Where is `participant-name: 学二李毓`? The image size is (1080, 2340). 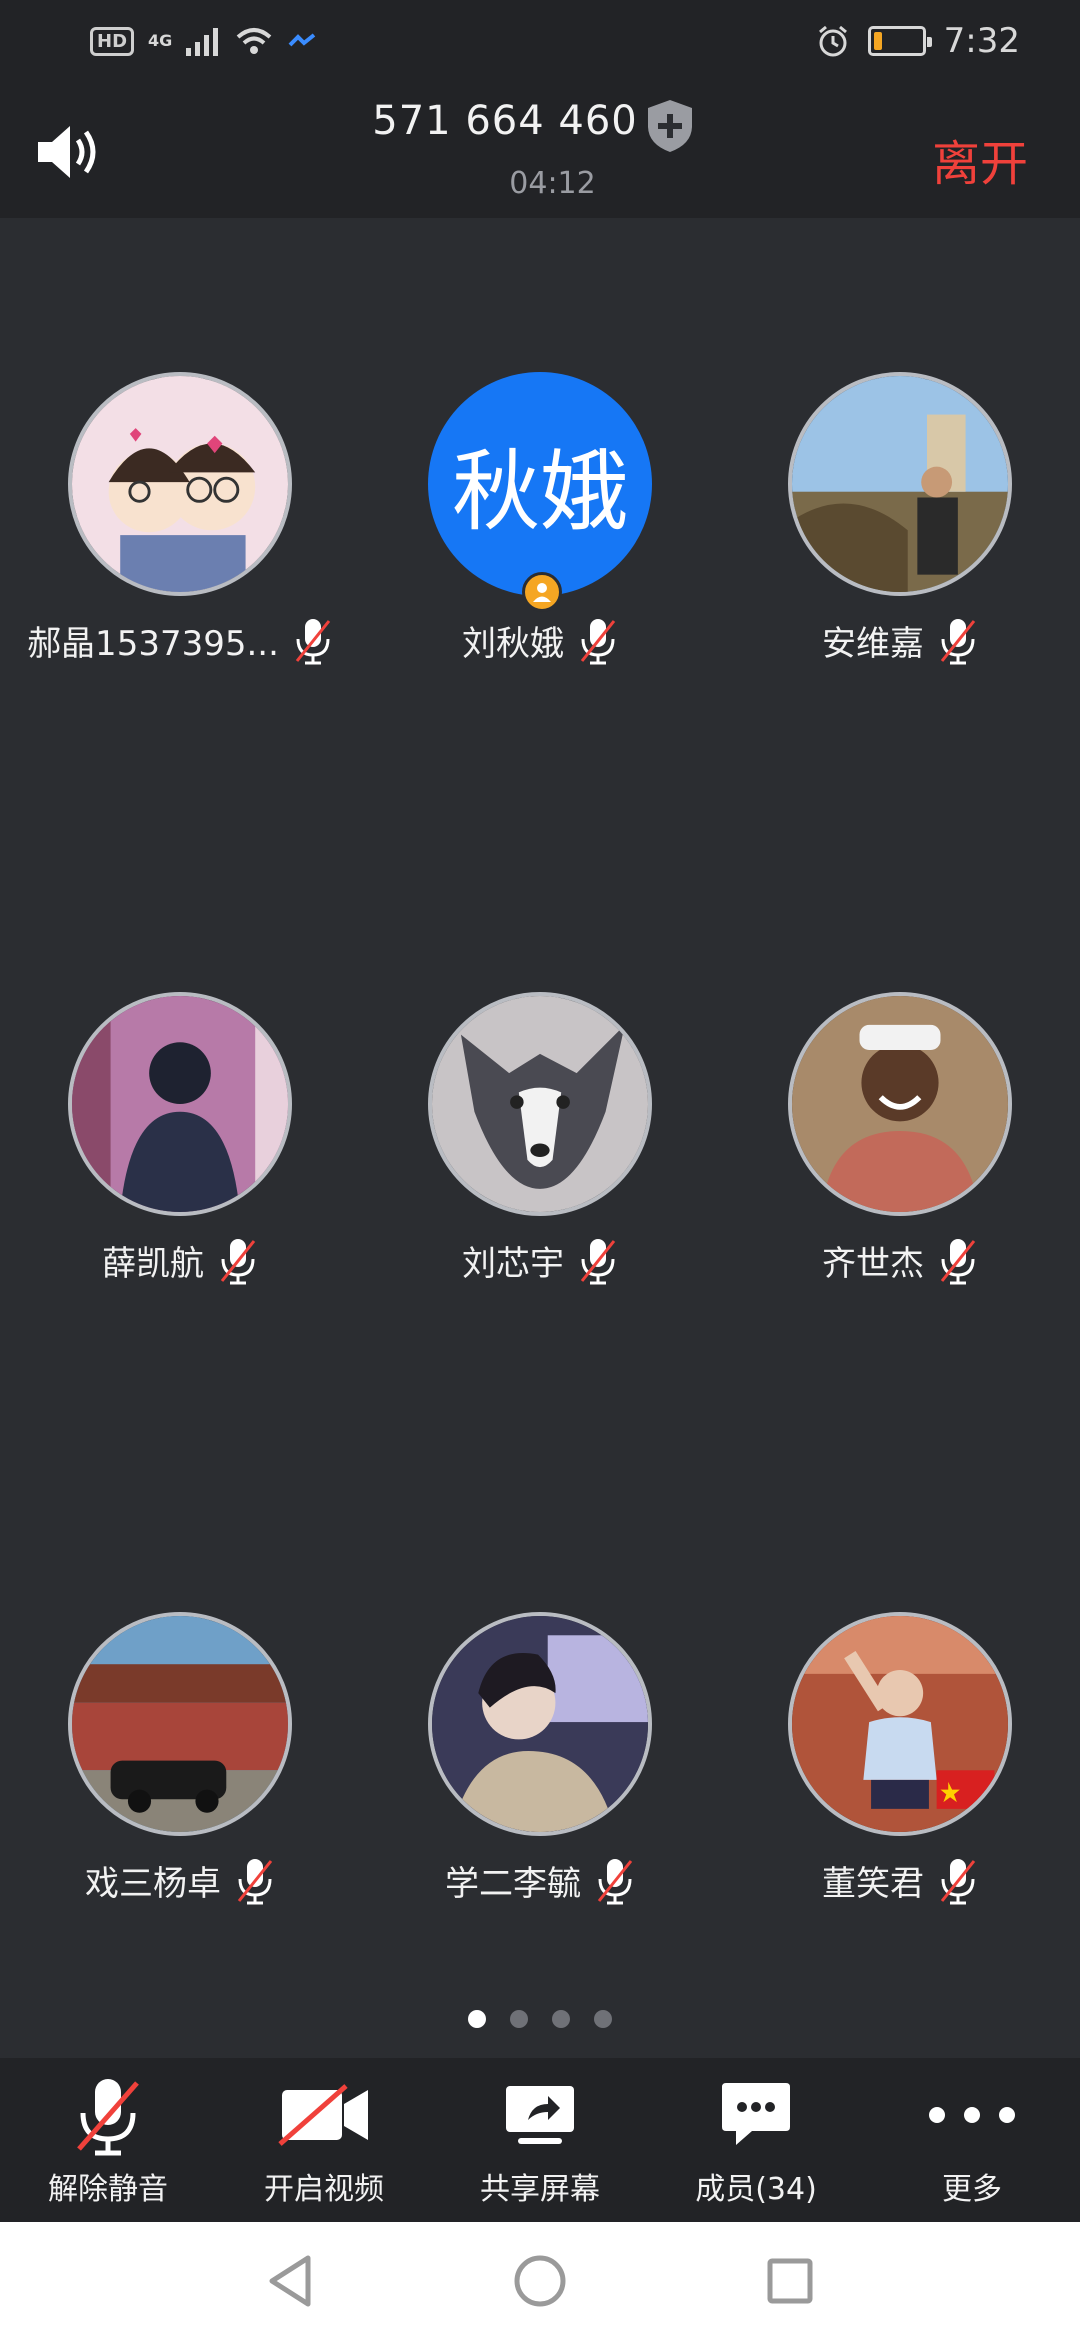 participant-name: 学二李毓 is located at coordinates (513, 1884).